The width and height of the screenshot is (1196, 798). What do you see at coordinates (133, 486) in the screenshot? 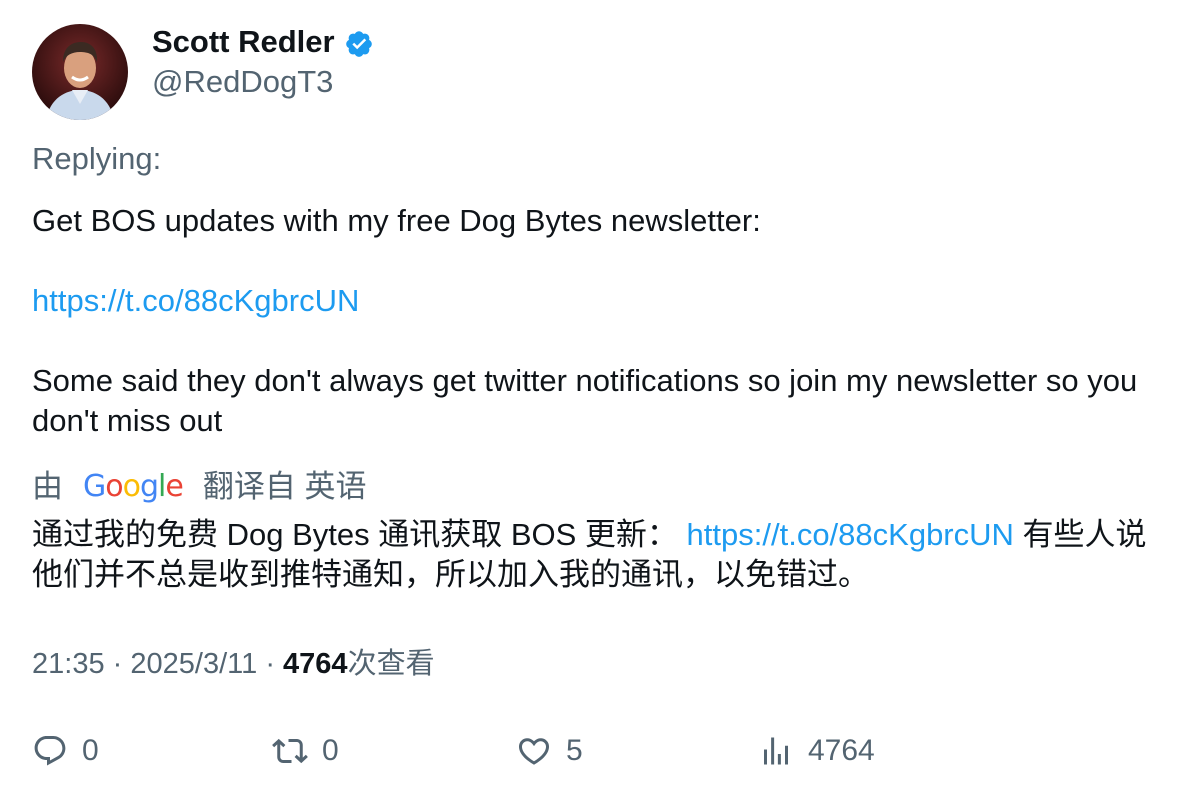
I see `google-logo-icon: Google` at bounding box center [133, 486].